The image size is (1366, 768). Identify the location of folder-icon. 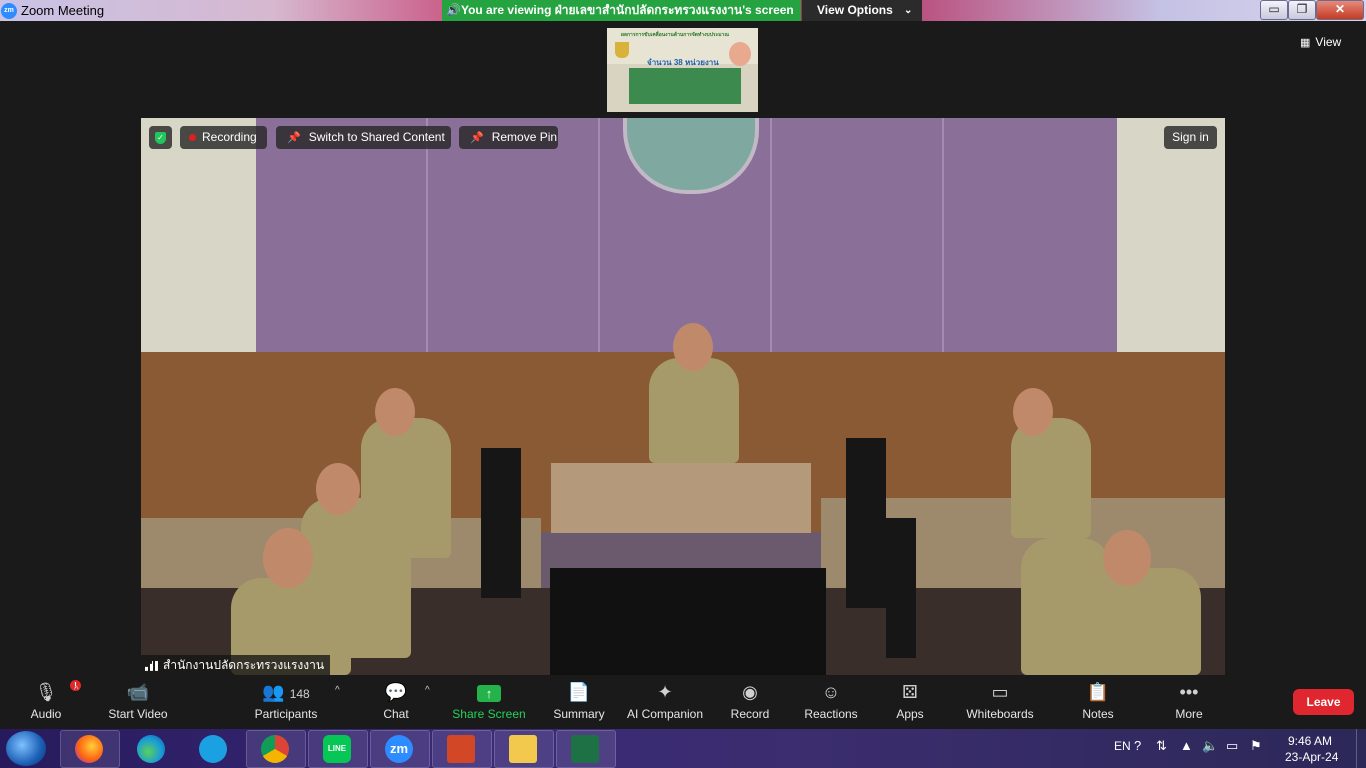
(523, 749).